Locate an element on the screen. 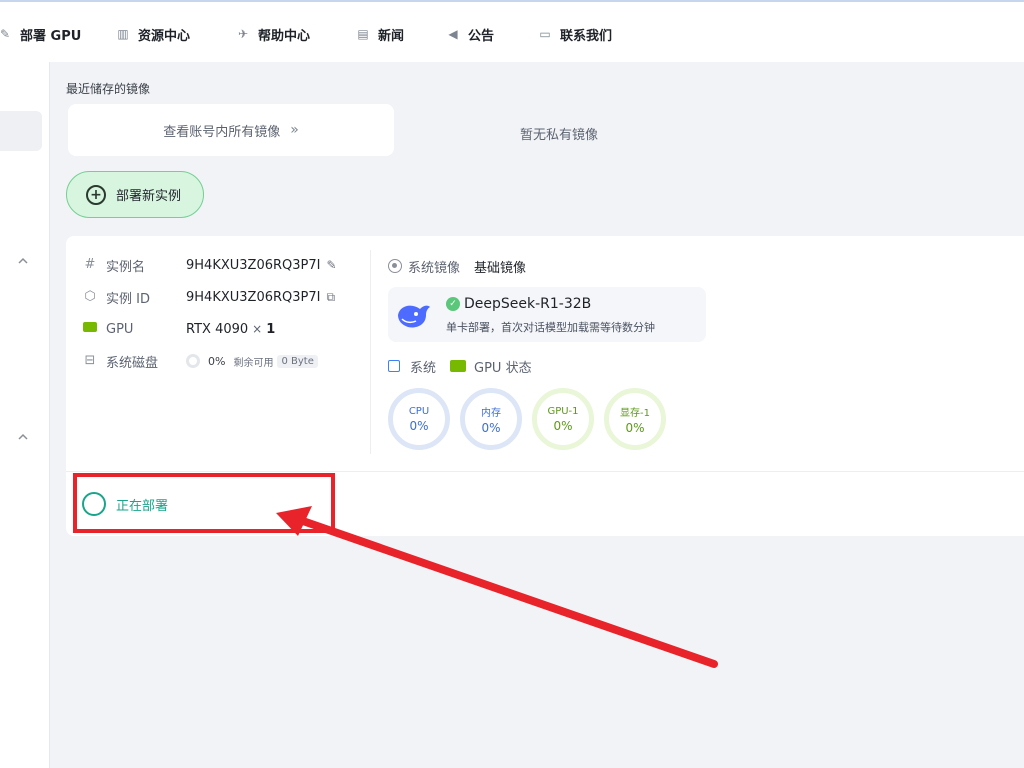  instance-id-label: 实例 ID is located at coordinates (128, 299).